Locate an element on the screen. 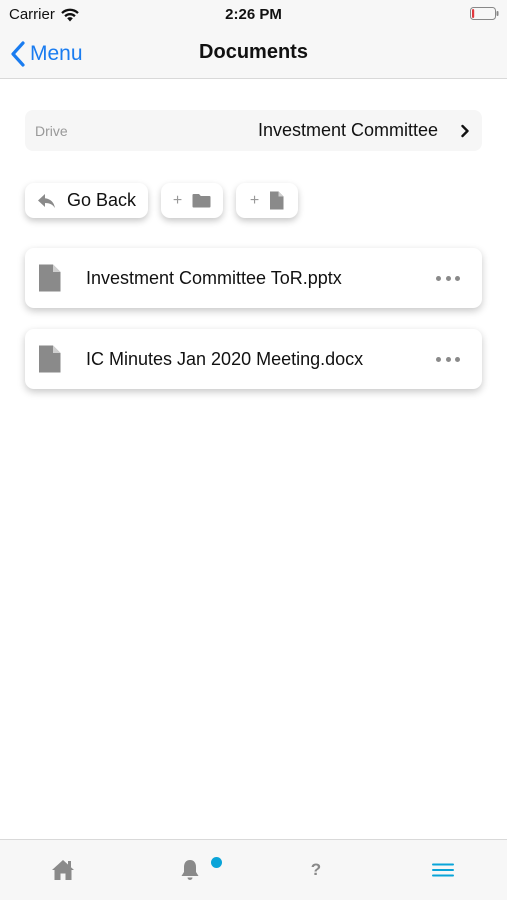 This screenshot has height=900, width=507. hamburger-icon is located at coordinates (443, 870).